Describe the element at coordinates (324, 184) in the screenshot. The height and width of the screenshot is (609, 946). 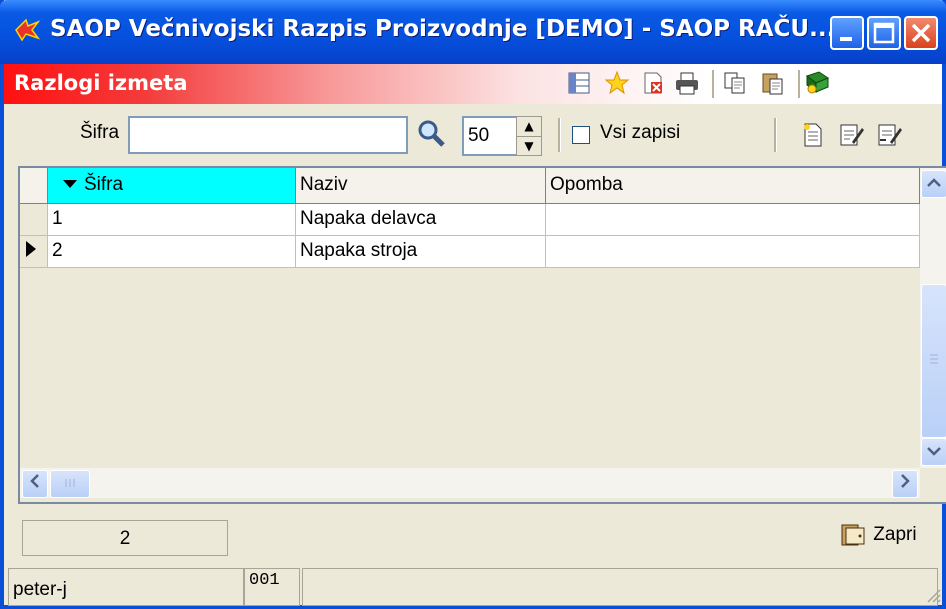
I see `column-header-label: Naziv` at that location.